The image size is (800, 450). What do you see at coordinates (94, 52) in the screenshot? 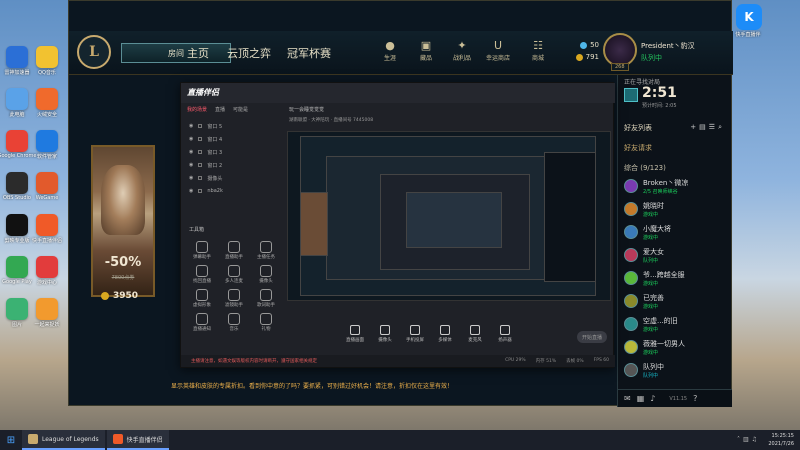
I see `lol-logo: L` at bounding box center [94, 52].